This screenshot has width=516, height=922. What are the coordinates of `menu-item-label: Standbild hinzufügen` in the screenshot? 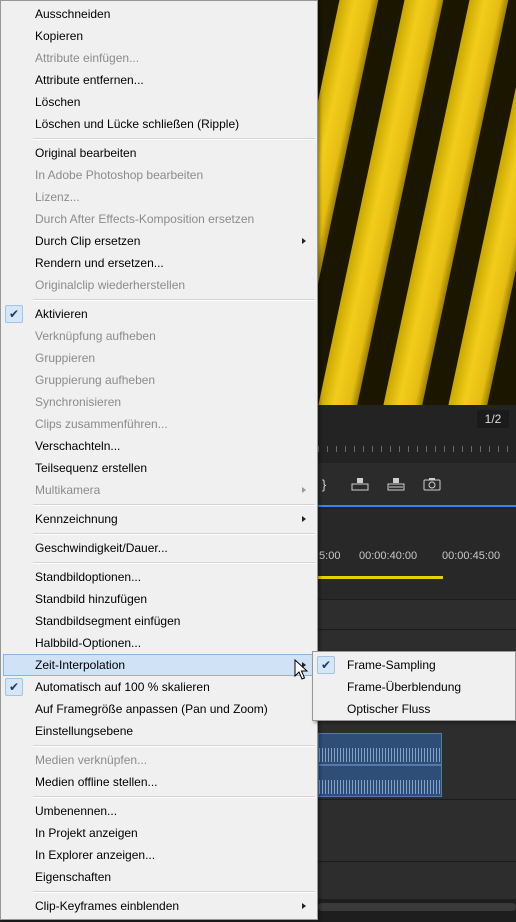 It's located at (91, 599).